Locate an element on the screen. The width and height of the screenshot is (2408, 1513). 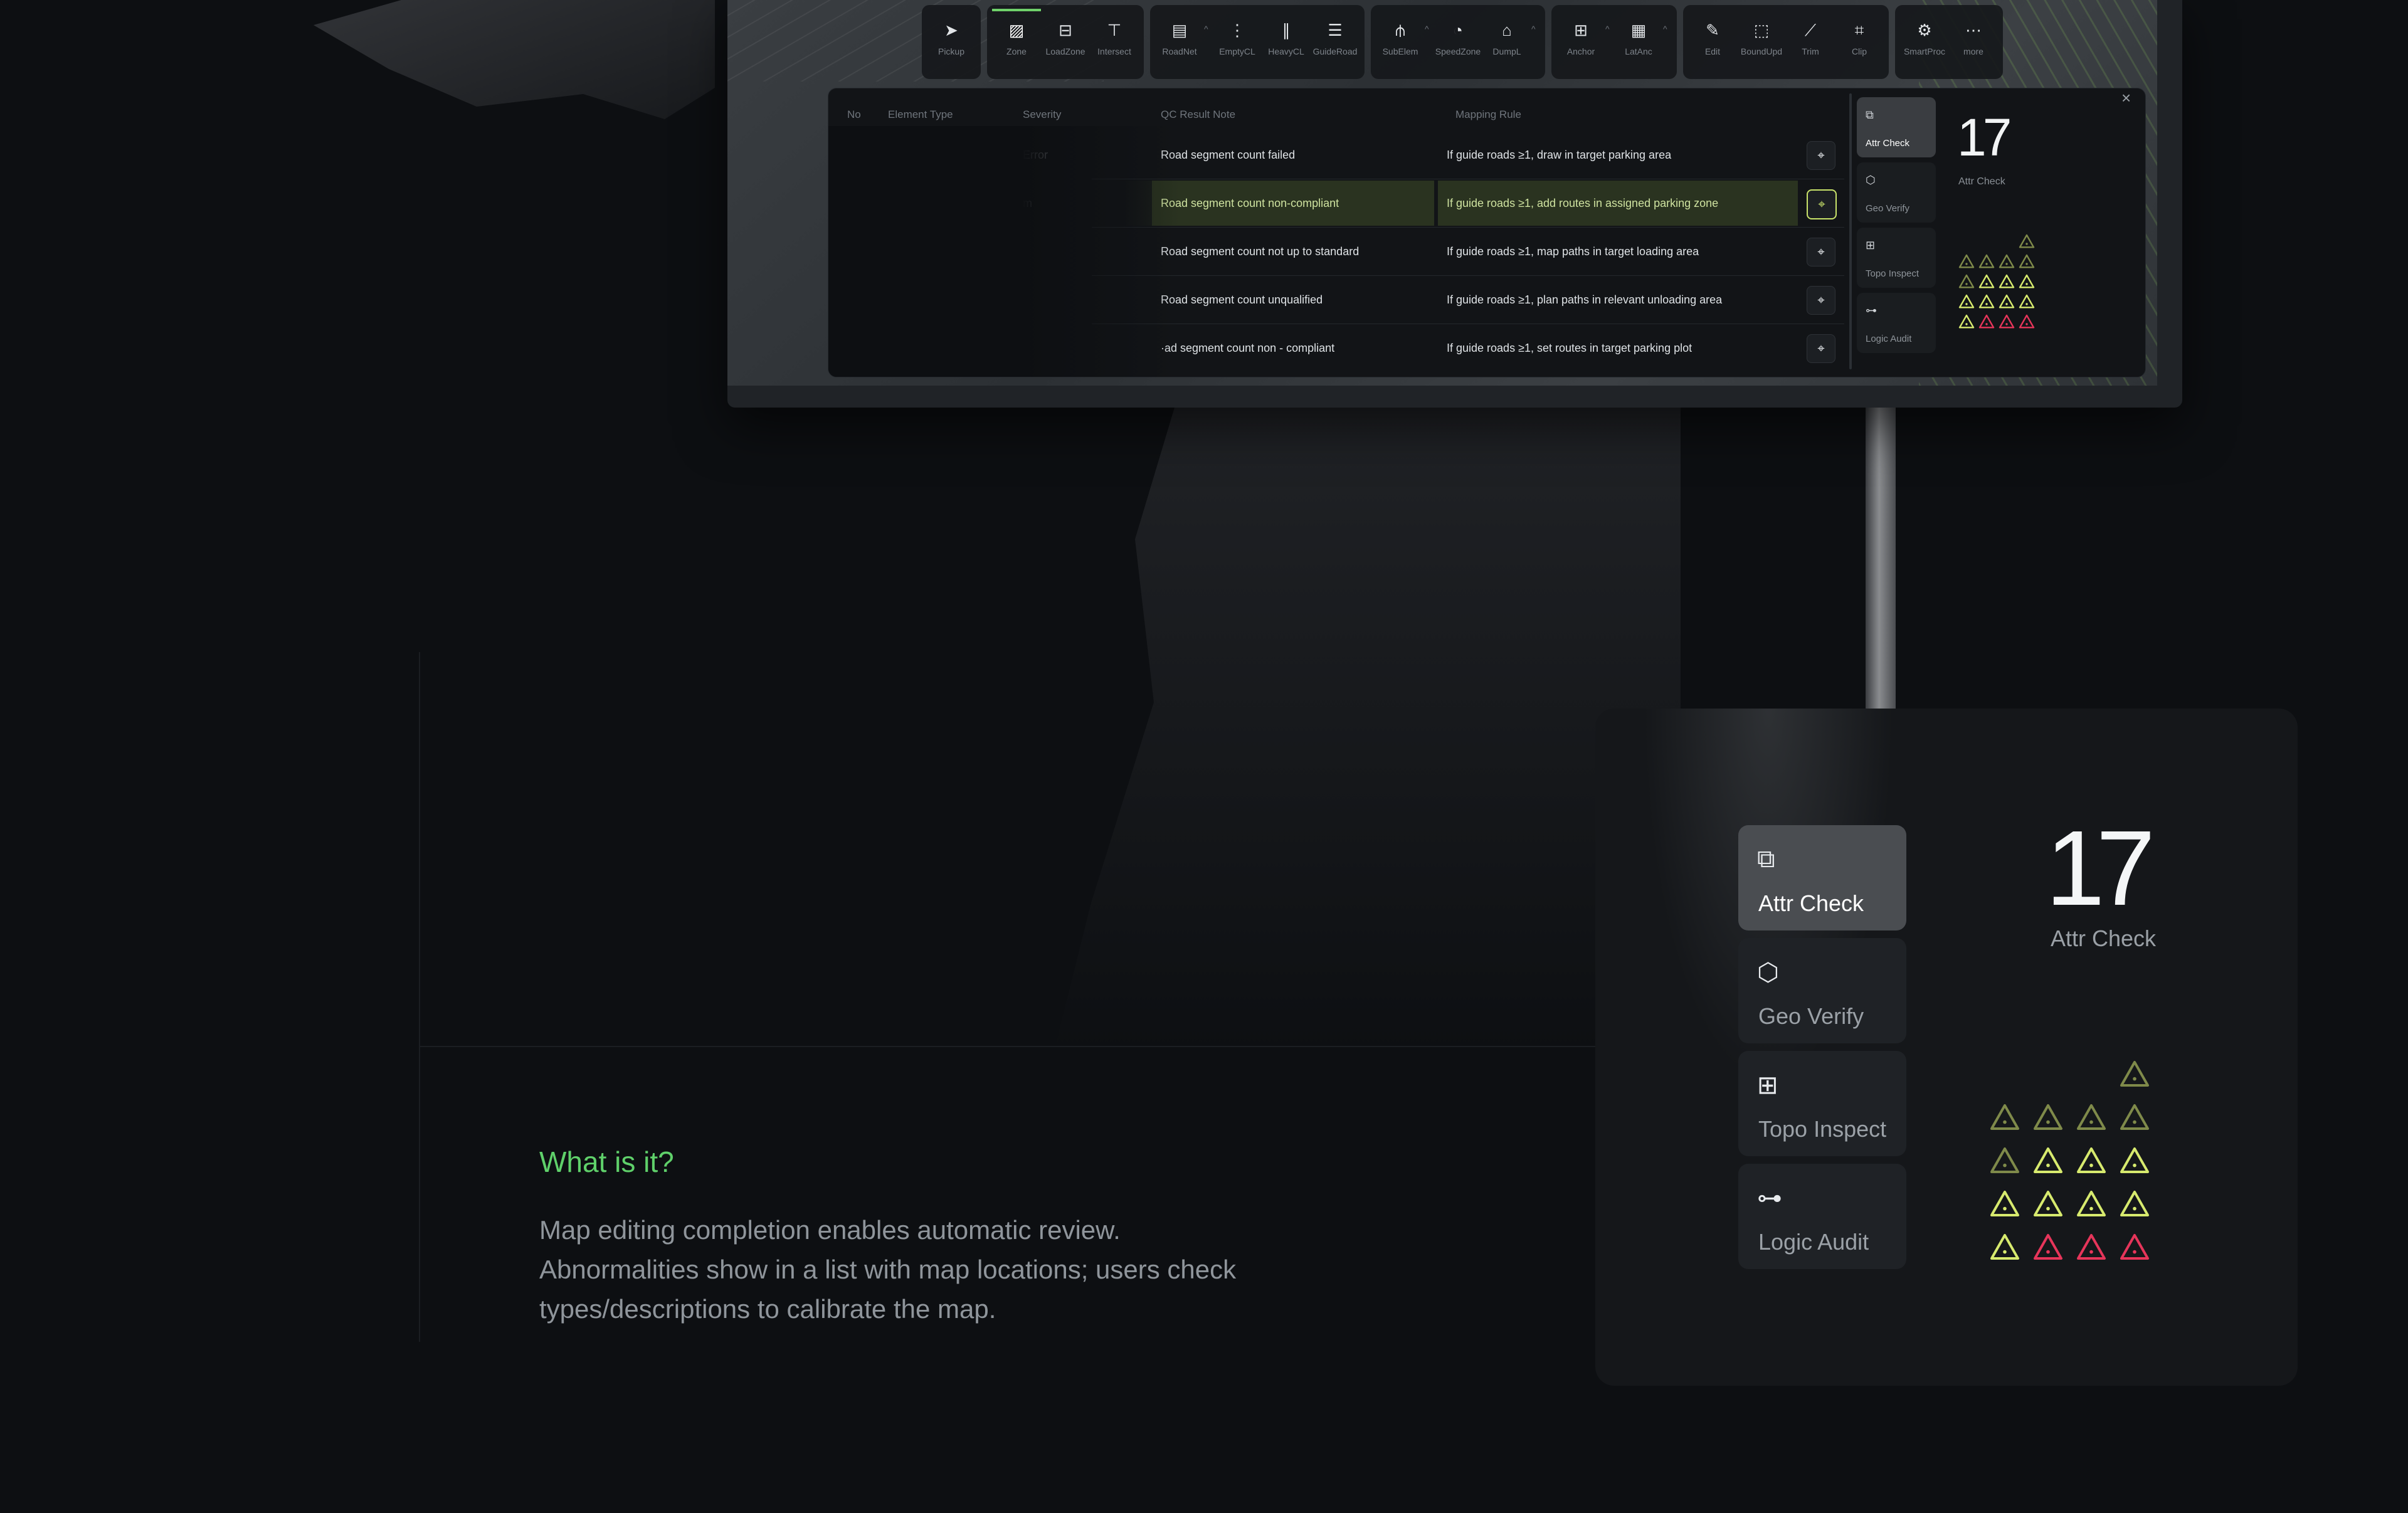
tool-loadzone-button: ⊟ LoadZone is located at coordinates (1065, 42).